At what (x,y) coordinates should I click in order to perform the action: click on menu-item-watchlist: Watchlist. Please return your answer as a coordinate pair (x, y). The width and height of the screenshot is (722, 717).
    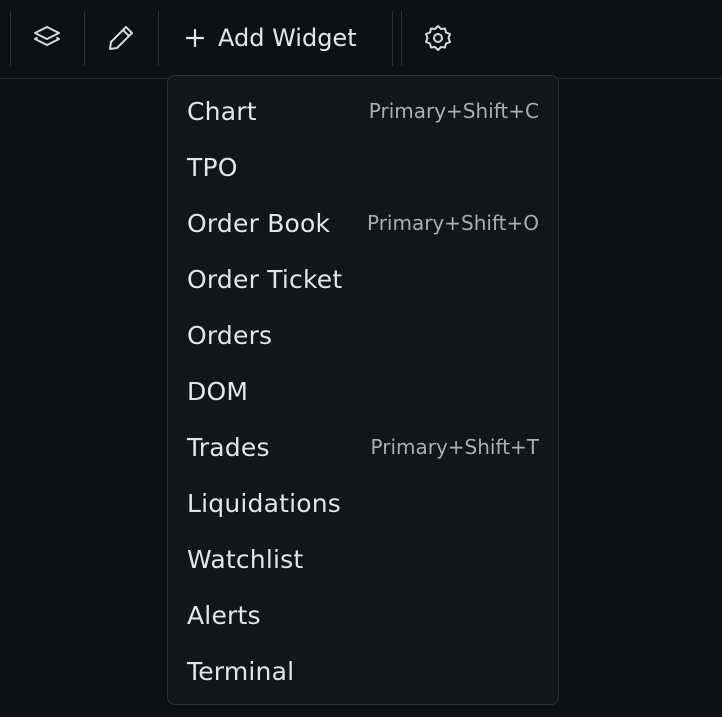
    Looking at the image, I should click on (363, 559).